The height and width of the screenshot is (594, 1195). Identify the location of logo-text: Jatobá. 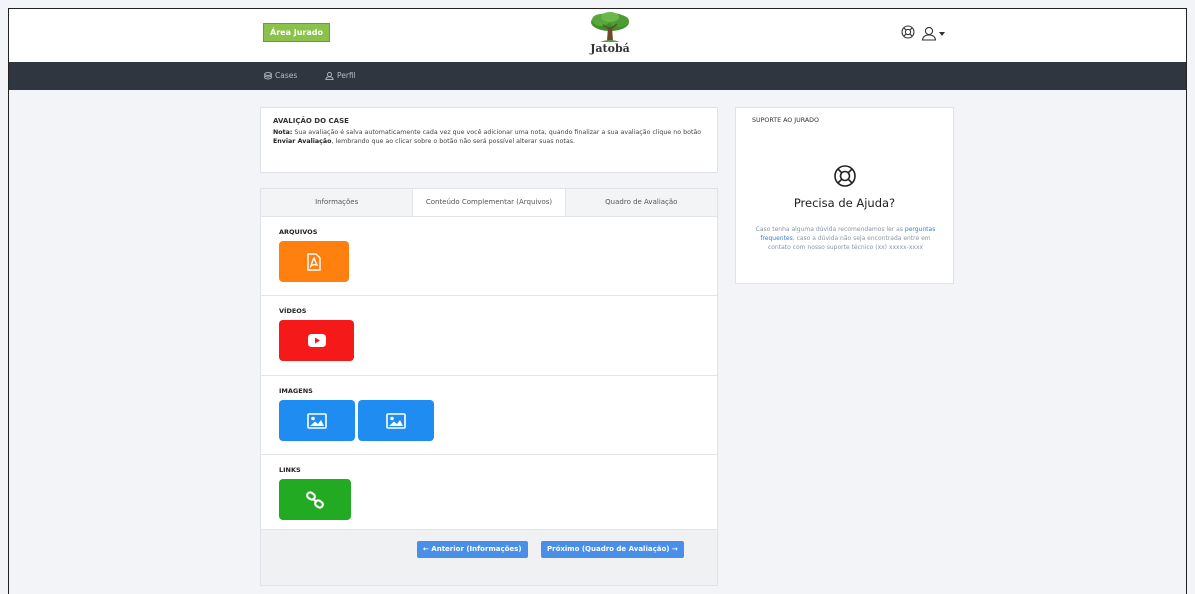
(610, 48).